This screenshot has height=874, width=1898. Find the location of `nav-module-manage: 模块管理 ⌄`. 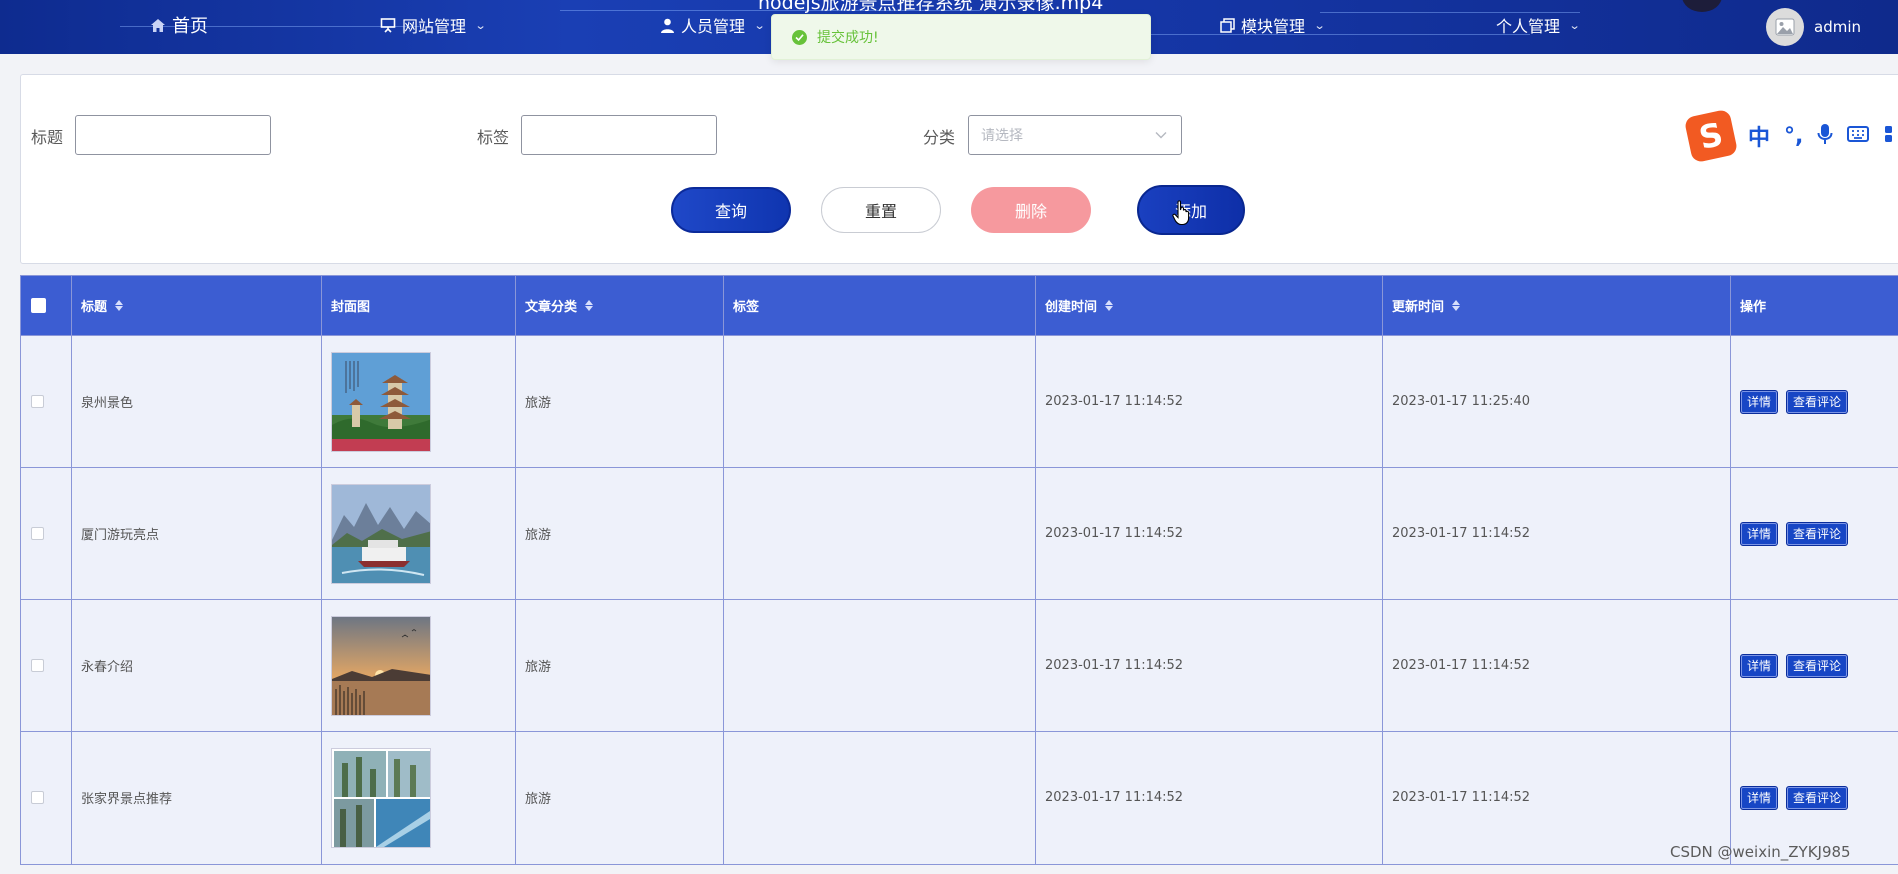

nav-module-manage: 模块管理 ⌄ is located at coordinates (1273, 25).